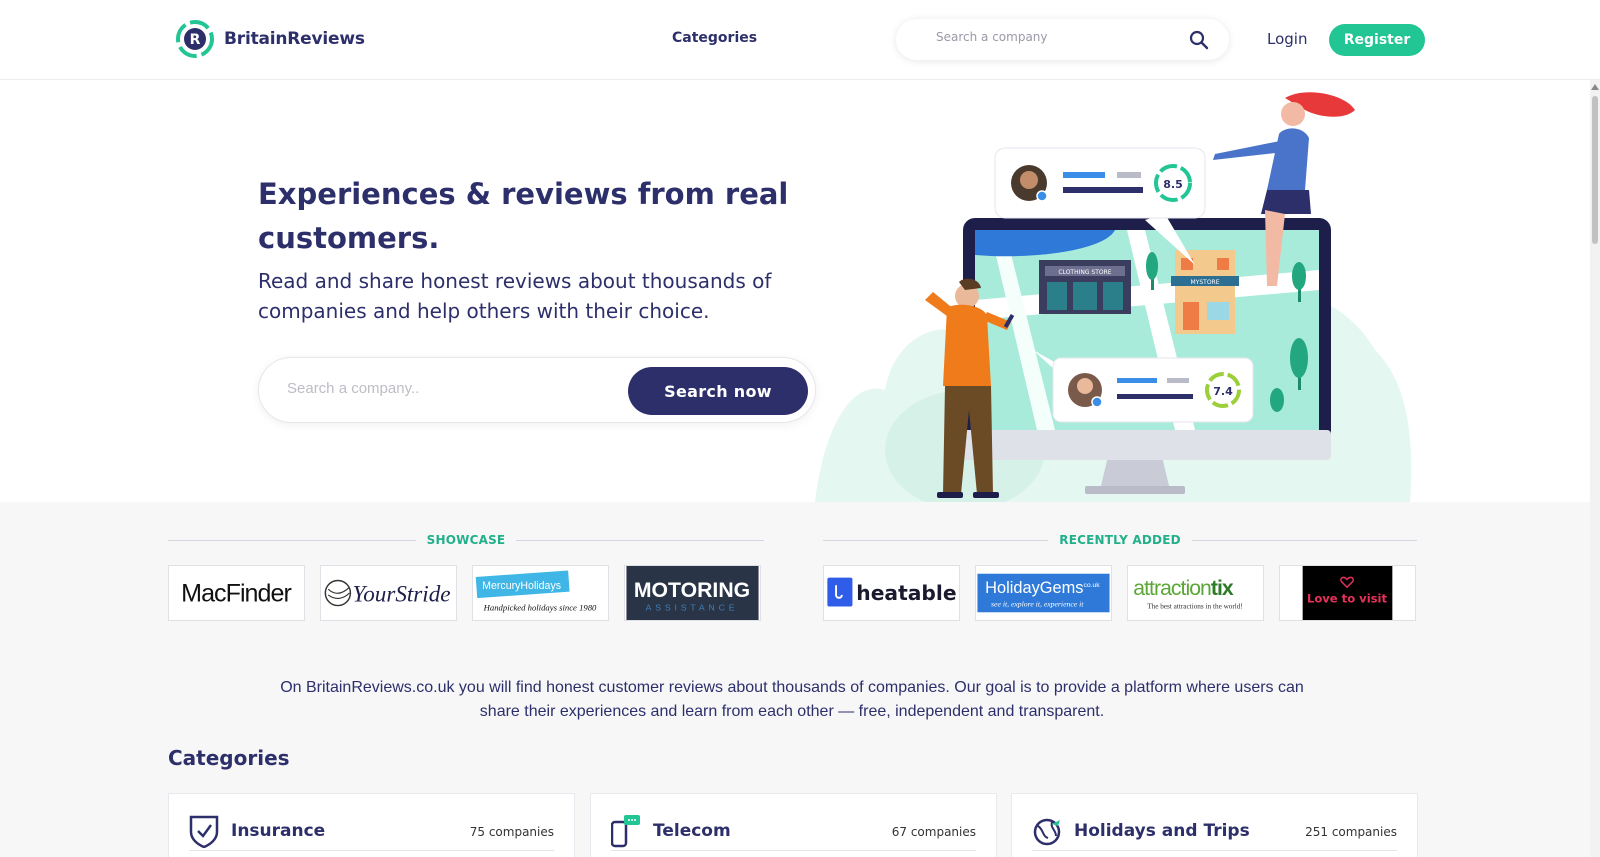  What do you see at coordinates (692, 831) in the screenshot?
I see `category-name: Telecom` at bounding box center [692, 831].